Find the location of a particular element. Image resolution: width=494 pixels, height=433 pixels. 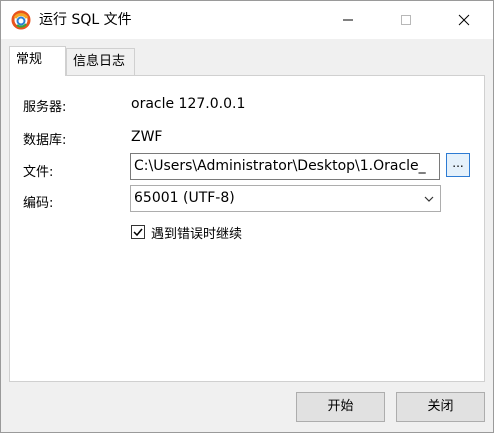

minimize-button is located at coordinates (348, 20).